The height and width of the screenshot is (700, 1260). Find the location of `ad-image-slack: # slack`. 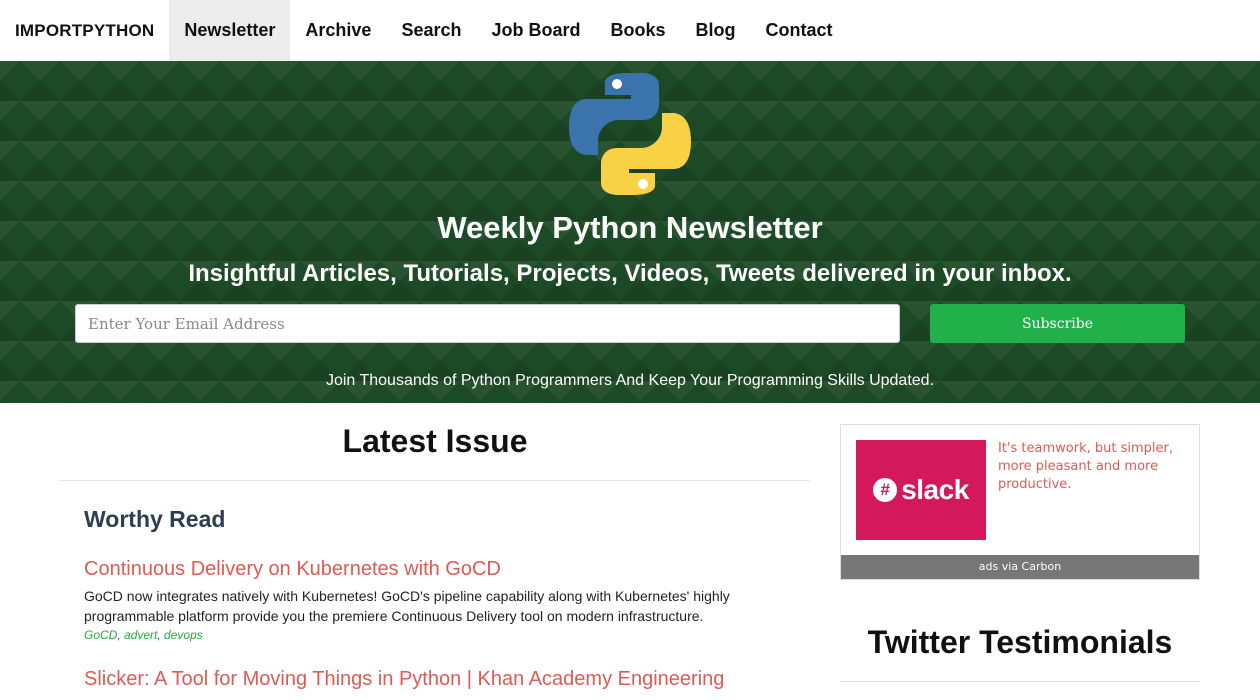

ad-image-slack: # slack is located at coordinates (921, 490).